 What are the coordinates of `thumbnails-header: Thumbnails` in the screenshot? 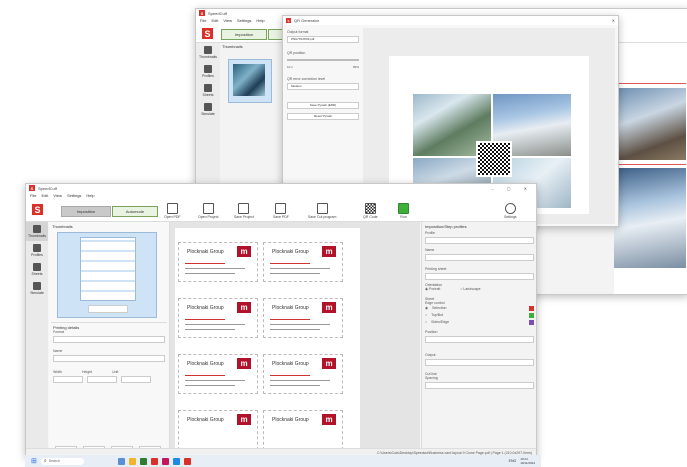 It's located at (62, 226).